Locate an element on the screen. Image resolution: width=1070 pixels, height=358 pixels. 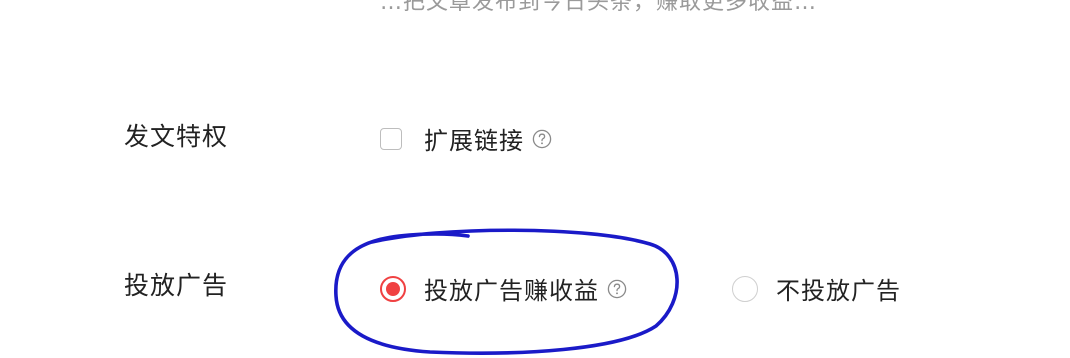
radio-button-selected is located at coordinates (393, 288).